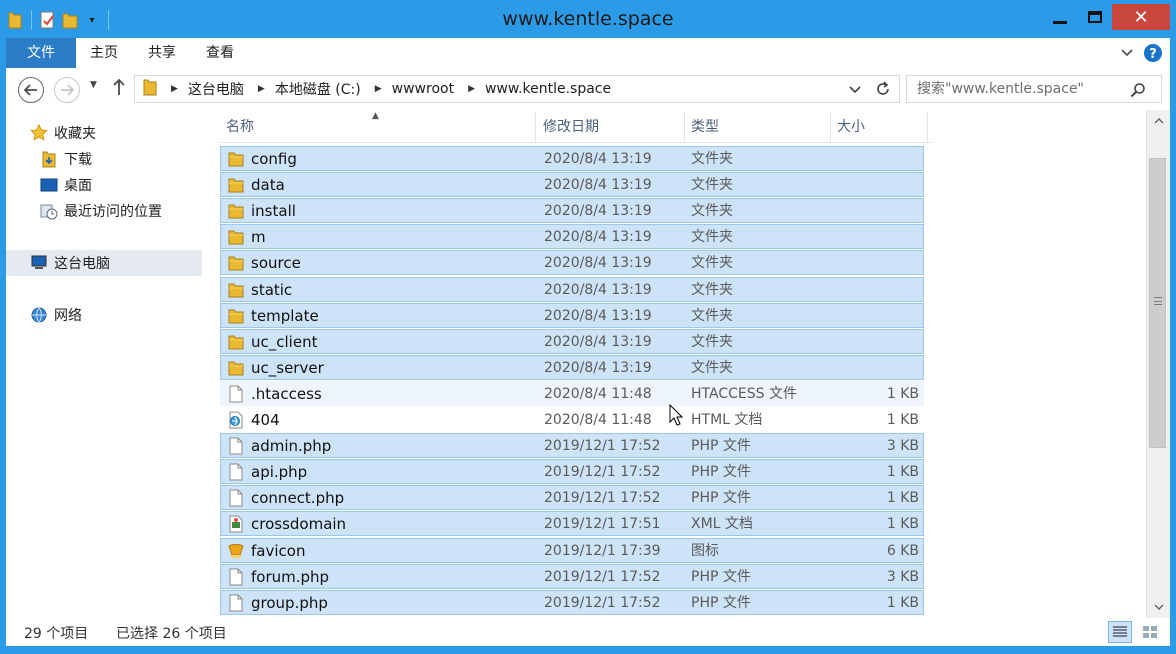 The width and height of the screenshot is (1176, 654). I want to click on close-button: ✕, so click(1141, 17).